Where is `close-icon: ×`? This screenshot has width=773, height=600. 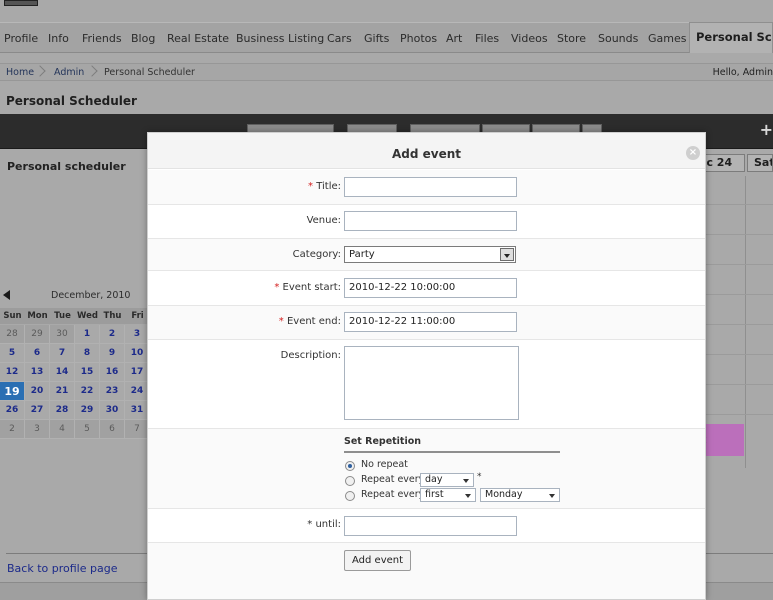 close-icon: × is located at coordinates (693, 153).